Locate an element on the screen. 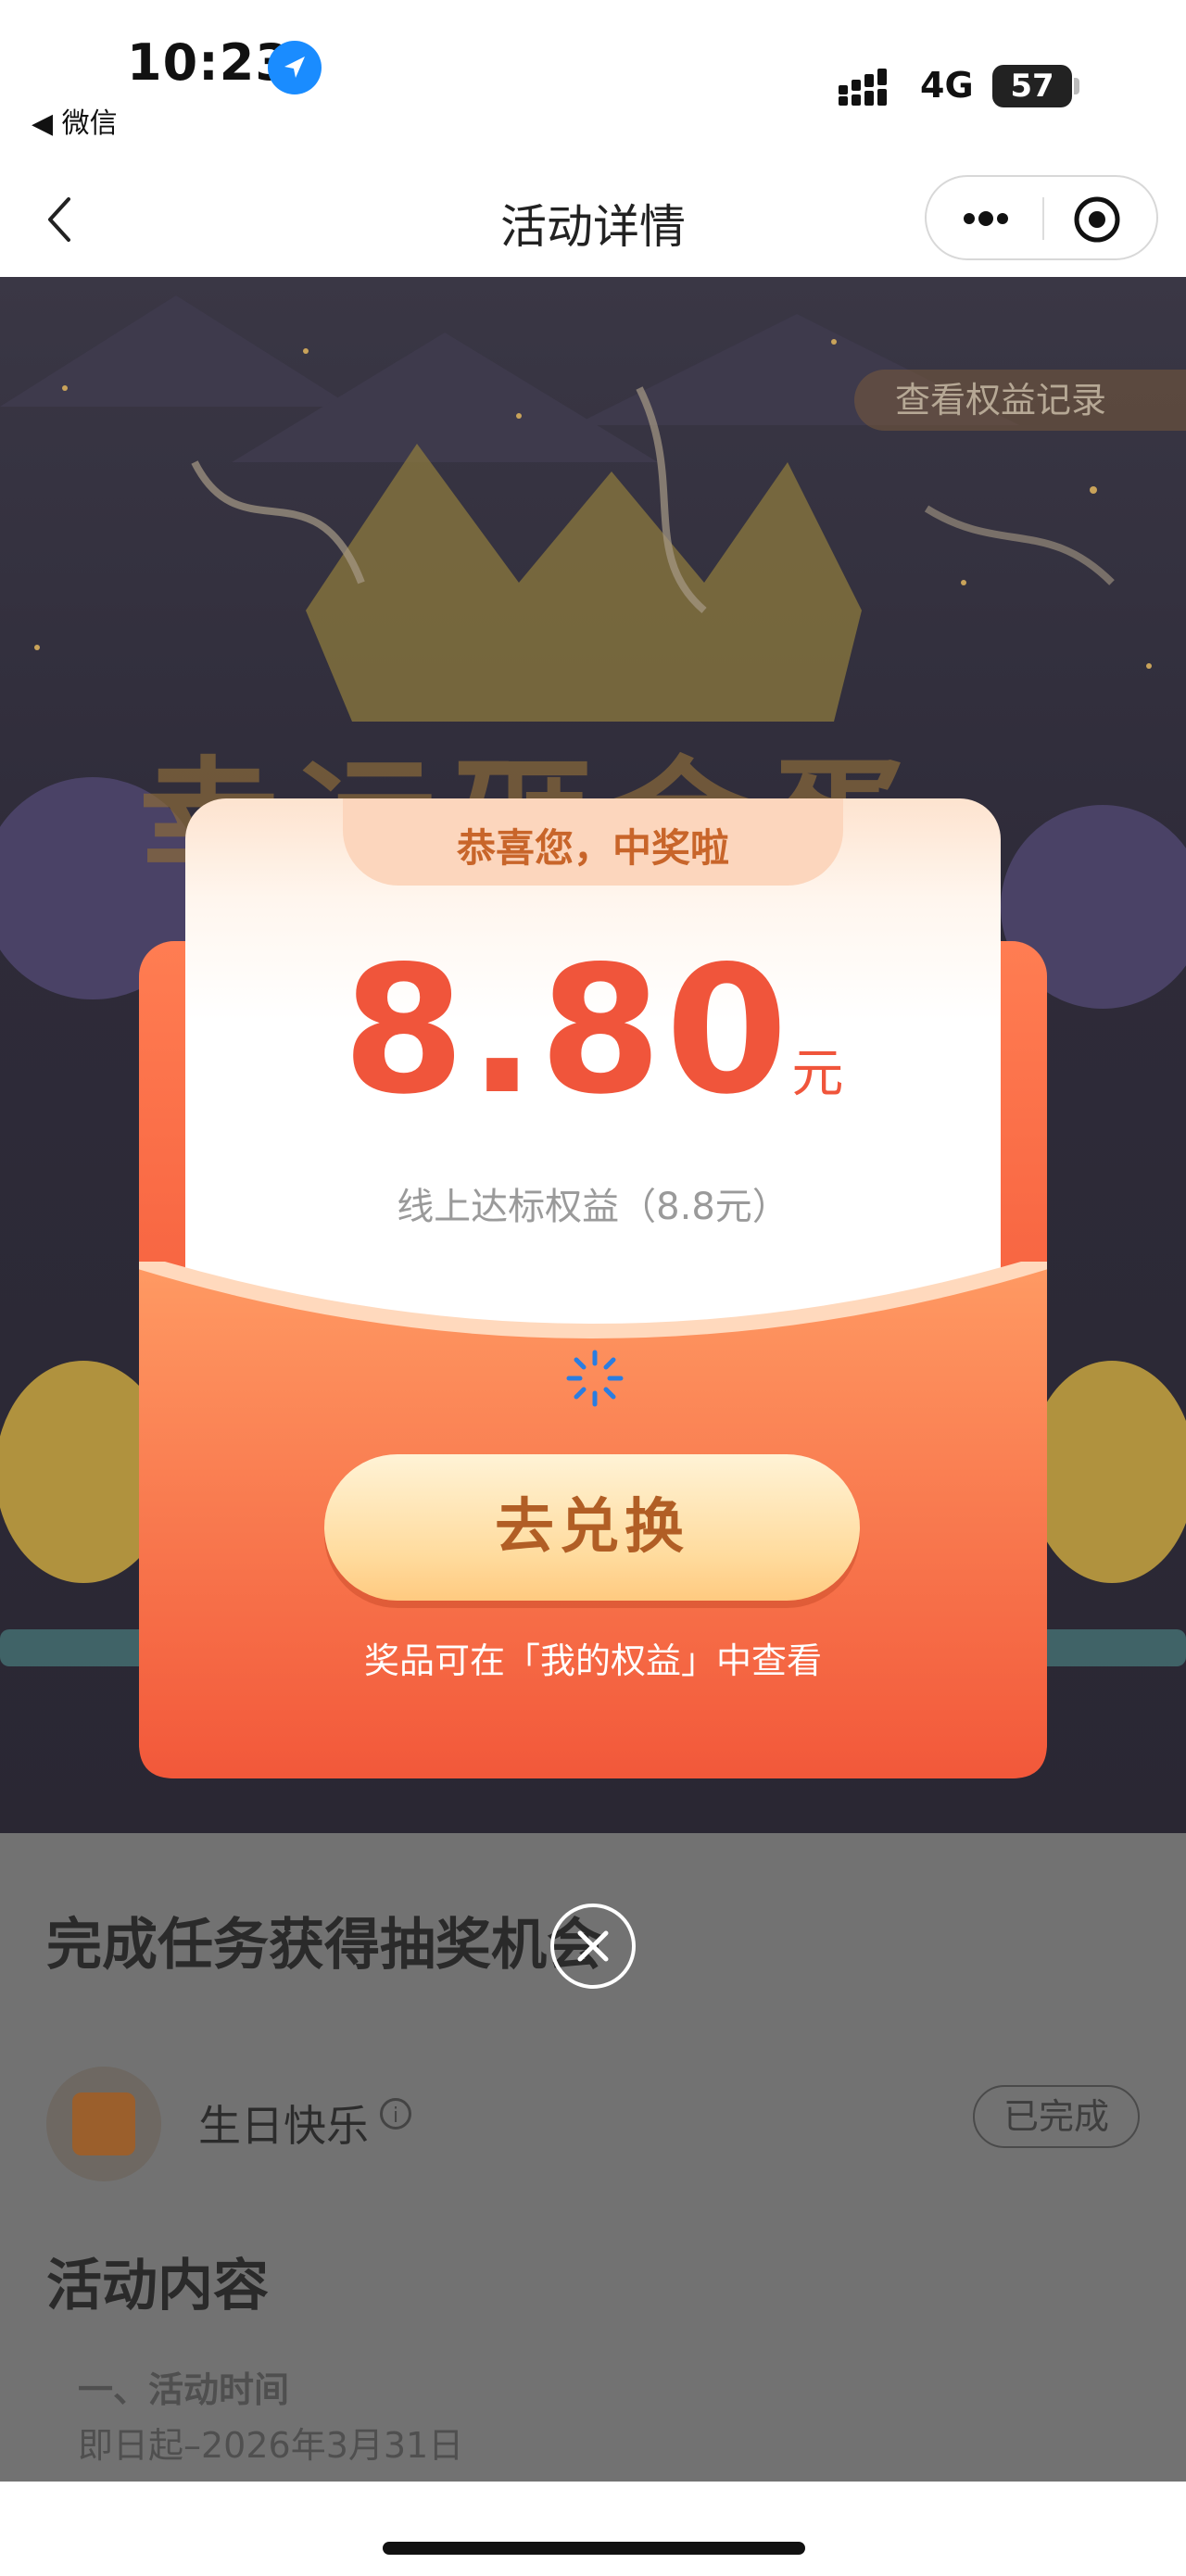  activity-time-value: 即日起–2026年3月31日 is located at coordinates (271, 2445).